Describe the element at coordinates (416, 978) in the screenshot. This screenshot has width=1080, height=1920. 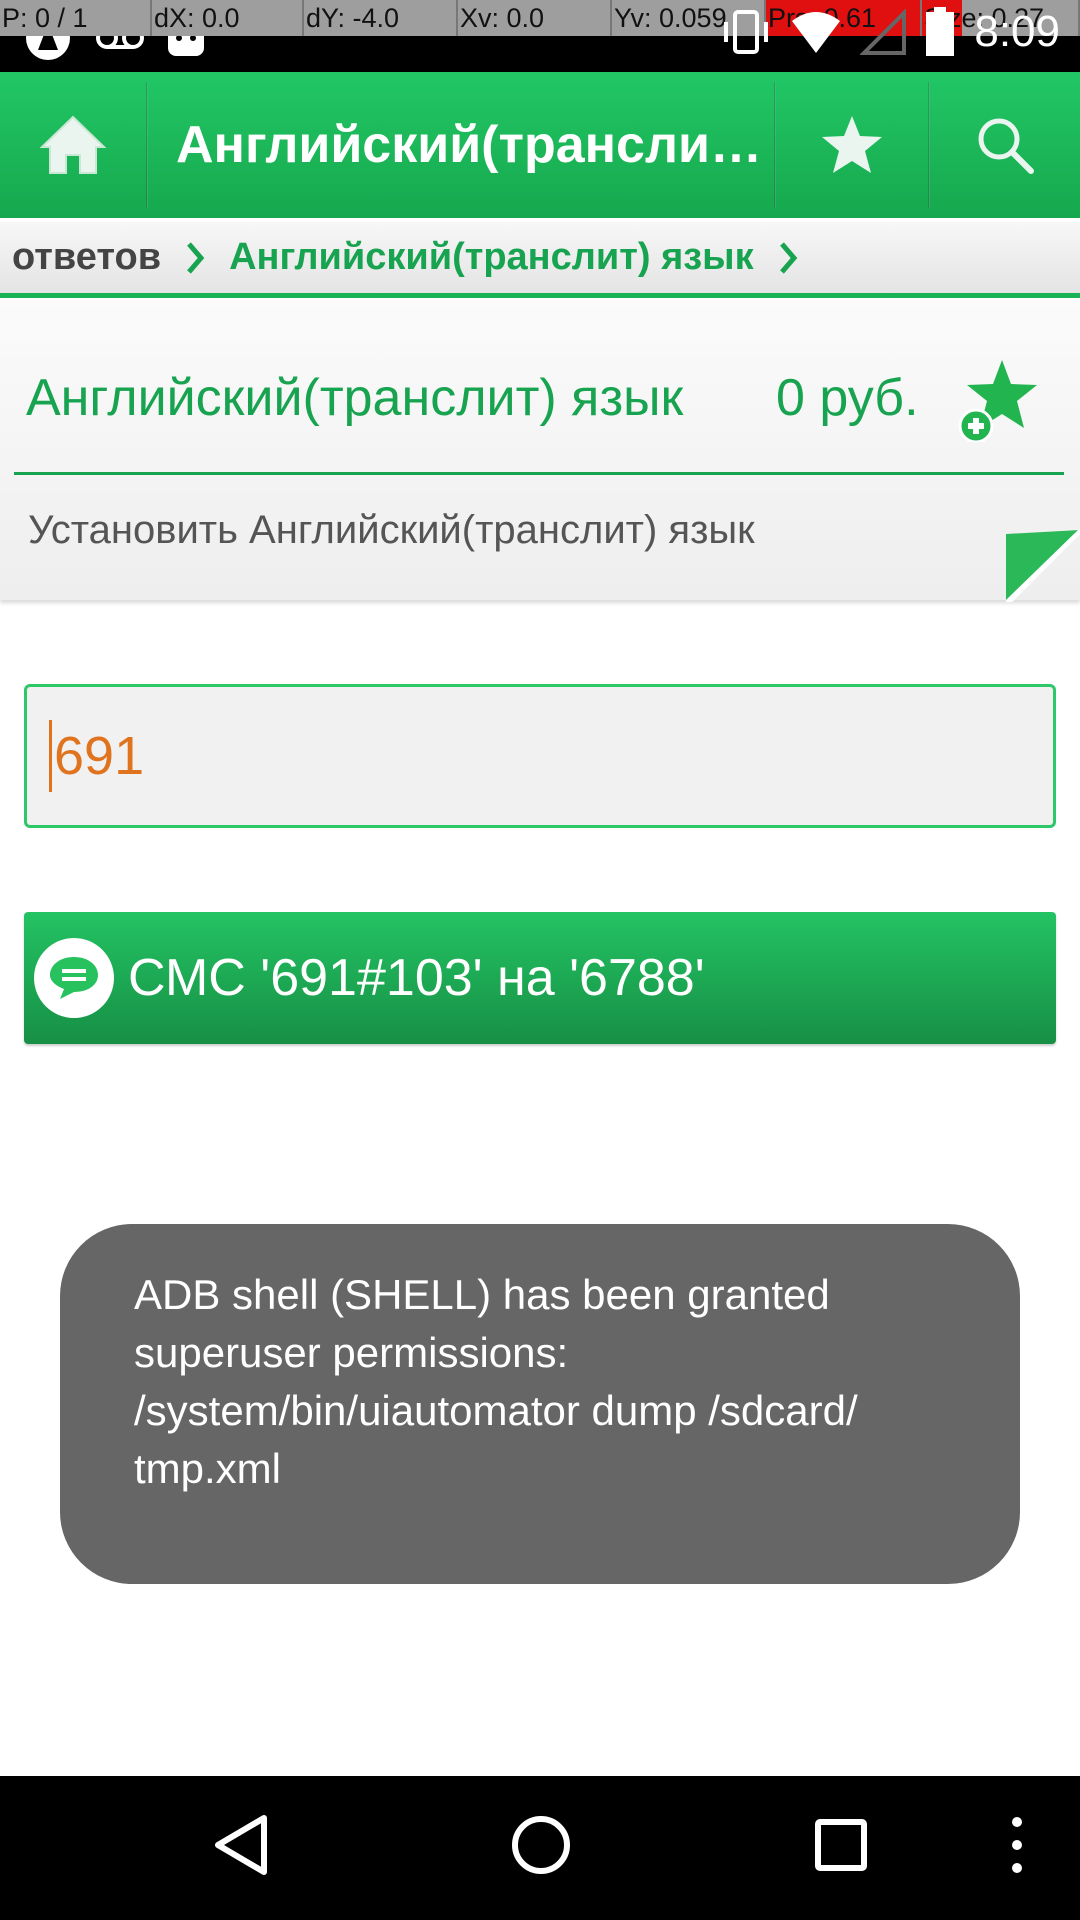
I see `send-sms-label: СМС '691#103' на '6788'` at that location.